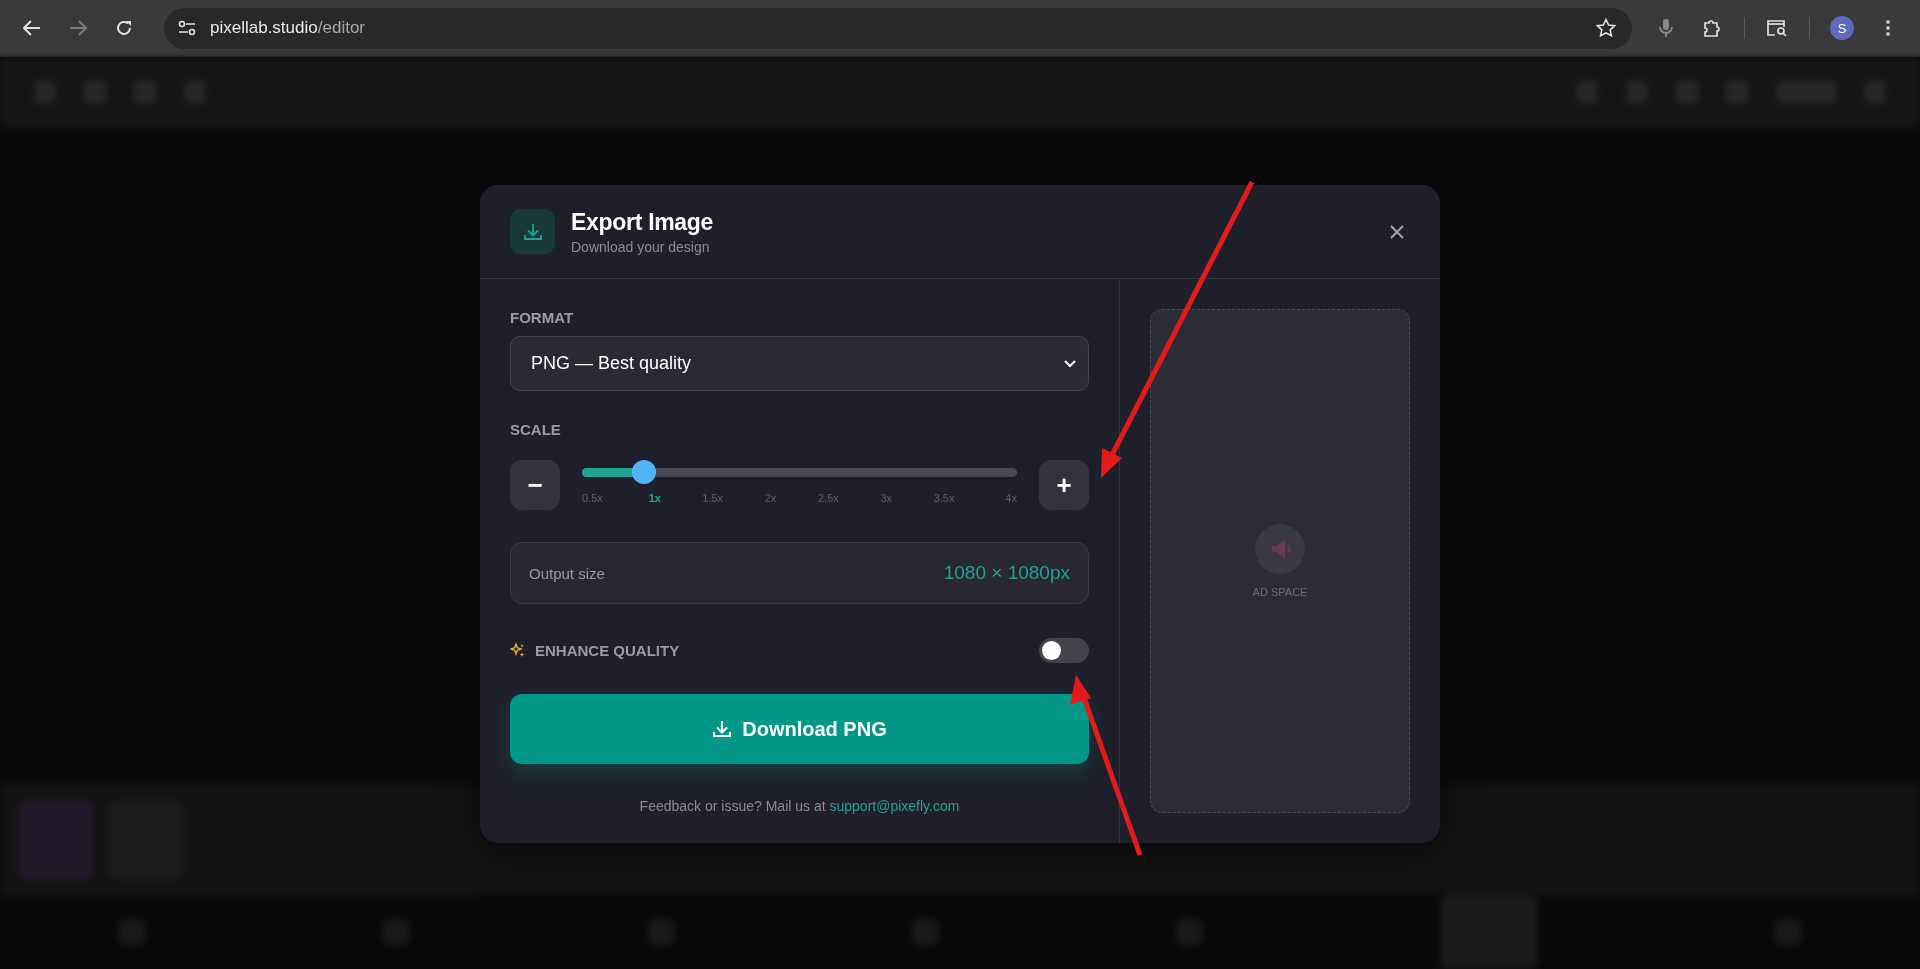  I want to click on scale-slider, so click(799, 472).